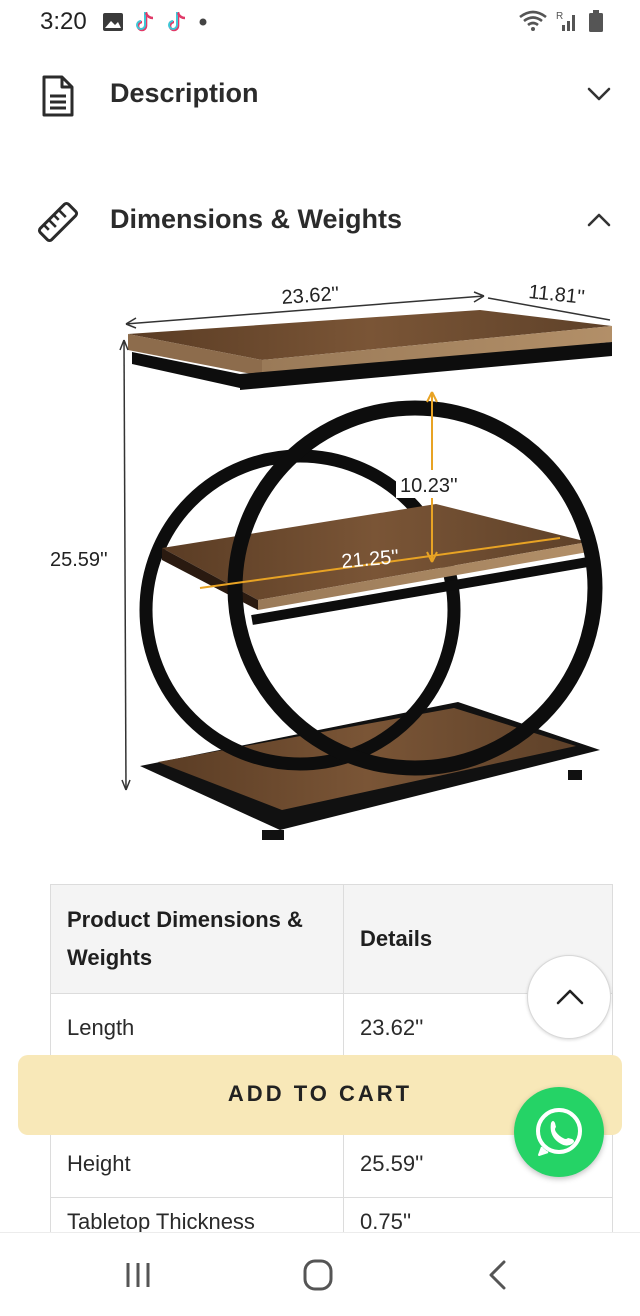  Describe the element at coordinates (203, 22) in the screenshot. I see `dot-icon` at that location.